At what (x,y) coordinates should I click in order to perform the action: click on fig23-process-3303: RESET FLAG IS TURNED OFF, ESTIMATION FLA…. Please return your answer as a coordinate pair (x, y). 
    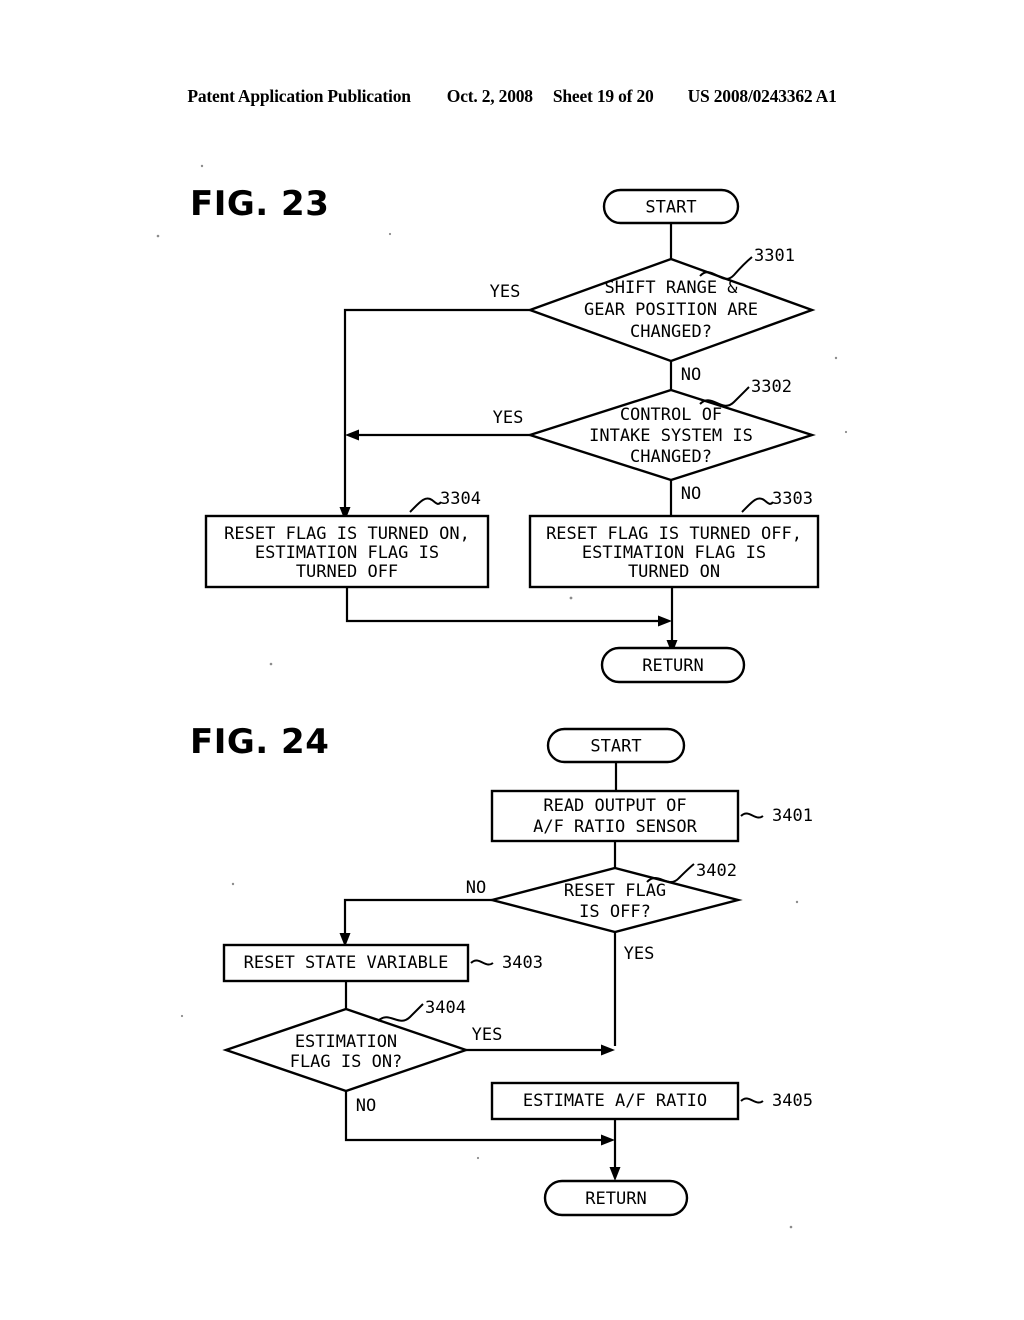
    Looking at the image, I should click on (674, 551).